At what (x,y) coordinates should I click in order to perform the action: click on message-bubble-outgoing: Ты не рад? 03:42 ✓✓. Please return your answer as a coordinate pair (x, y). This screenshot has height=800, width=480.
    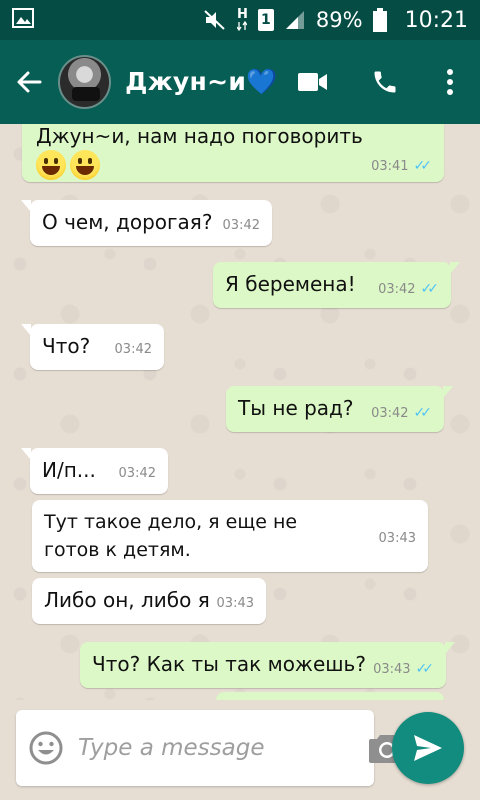
    Looking at the image, I should click on (339, 409).